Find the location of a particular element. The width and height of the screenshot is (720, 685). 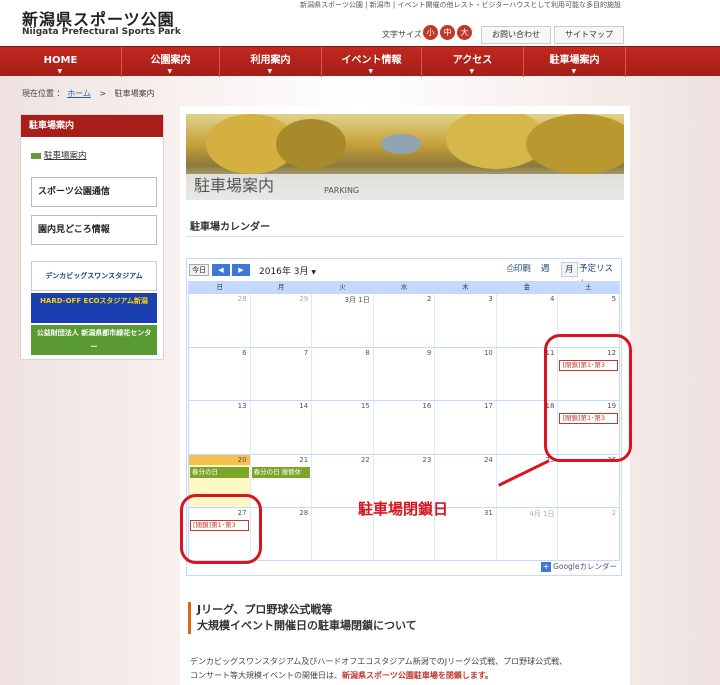

font-size-large-button: 大 is located at coordinates (464, 32).